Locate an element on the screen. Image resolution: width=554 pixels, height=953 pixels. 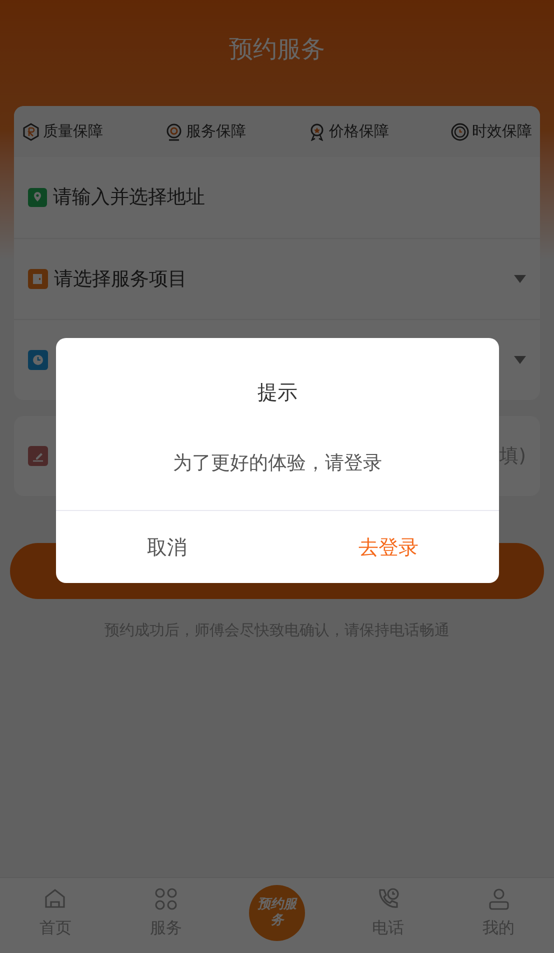
guarantee-label: 时效保障 is located at coordinates (502, 131).